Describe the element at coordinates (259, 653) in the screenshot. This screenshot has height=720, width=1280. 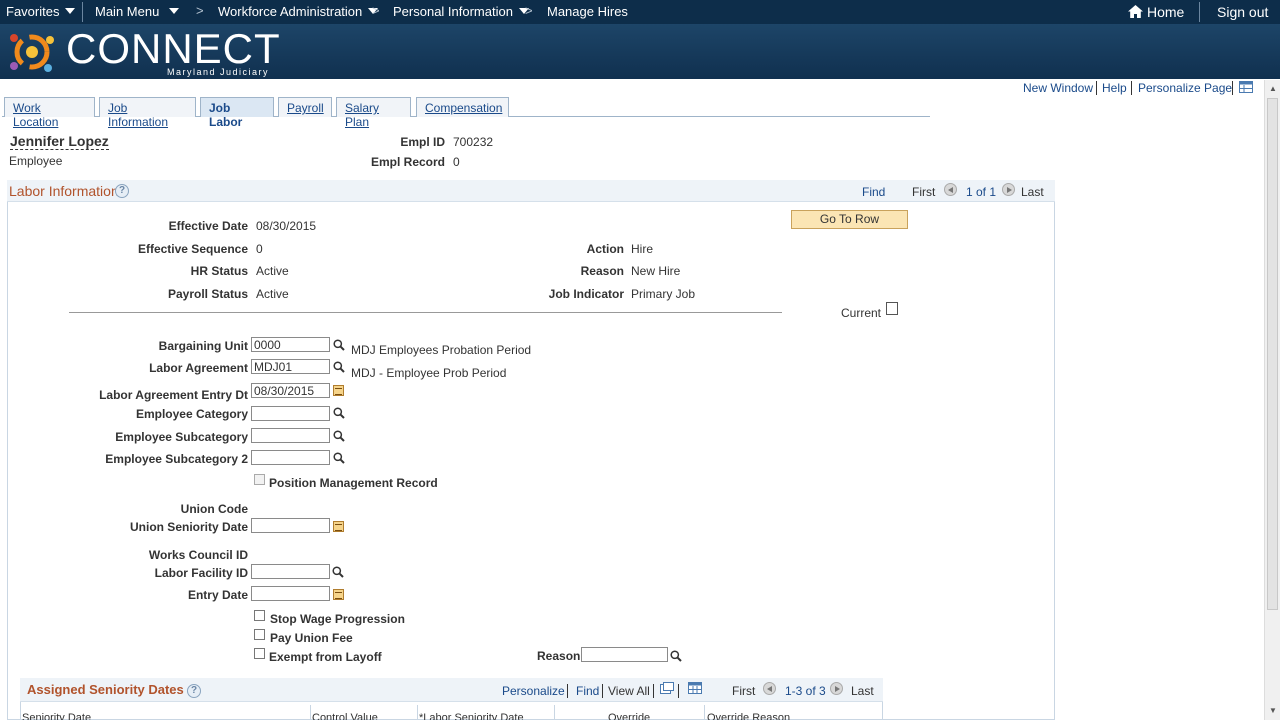
I see `exempt-layoff-checkbox` at that location.